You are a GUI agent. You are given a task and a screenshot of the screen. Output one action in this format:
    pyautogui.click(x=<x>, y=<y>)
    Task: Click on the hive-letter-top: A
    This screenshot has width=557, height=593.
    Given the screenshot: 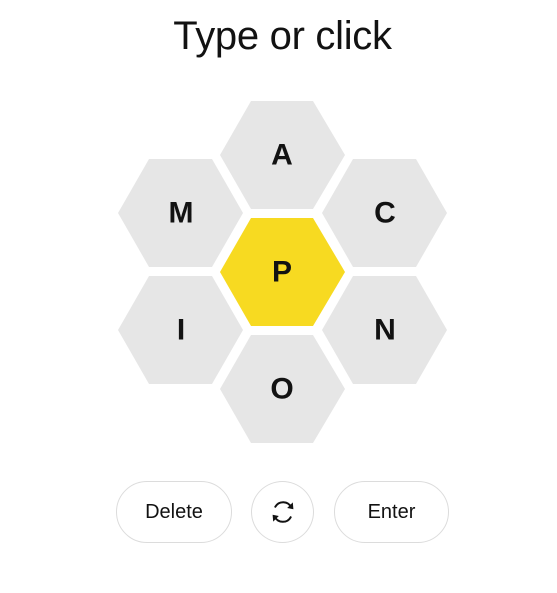 What is the action you would take?
    pyautogui.click(x=282, y=155)
    